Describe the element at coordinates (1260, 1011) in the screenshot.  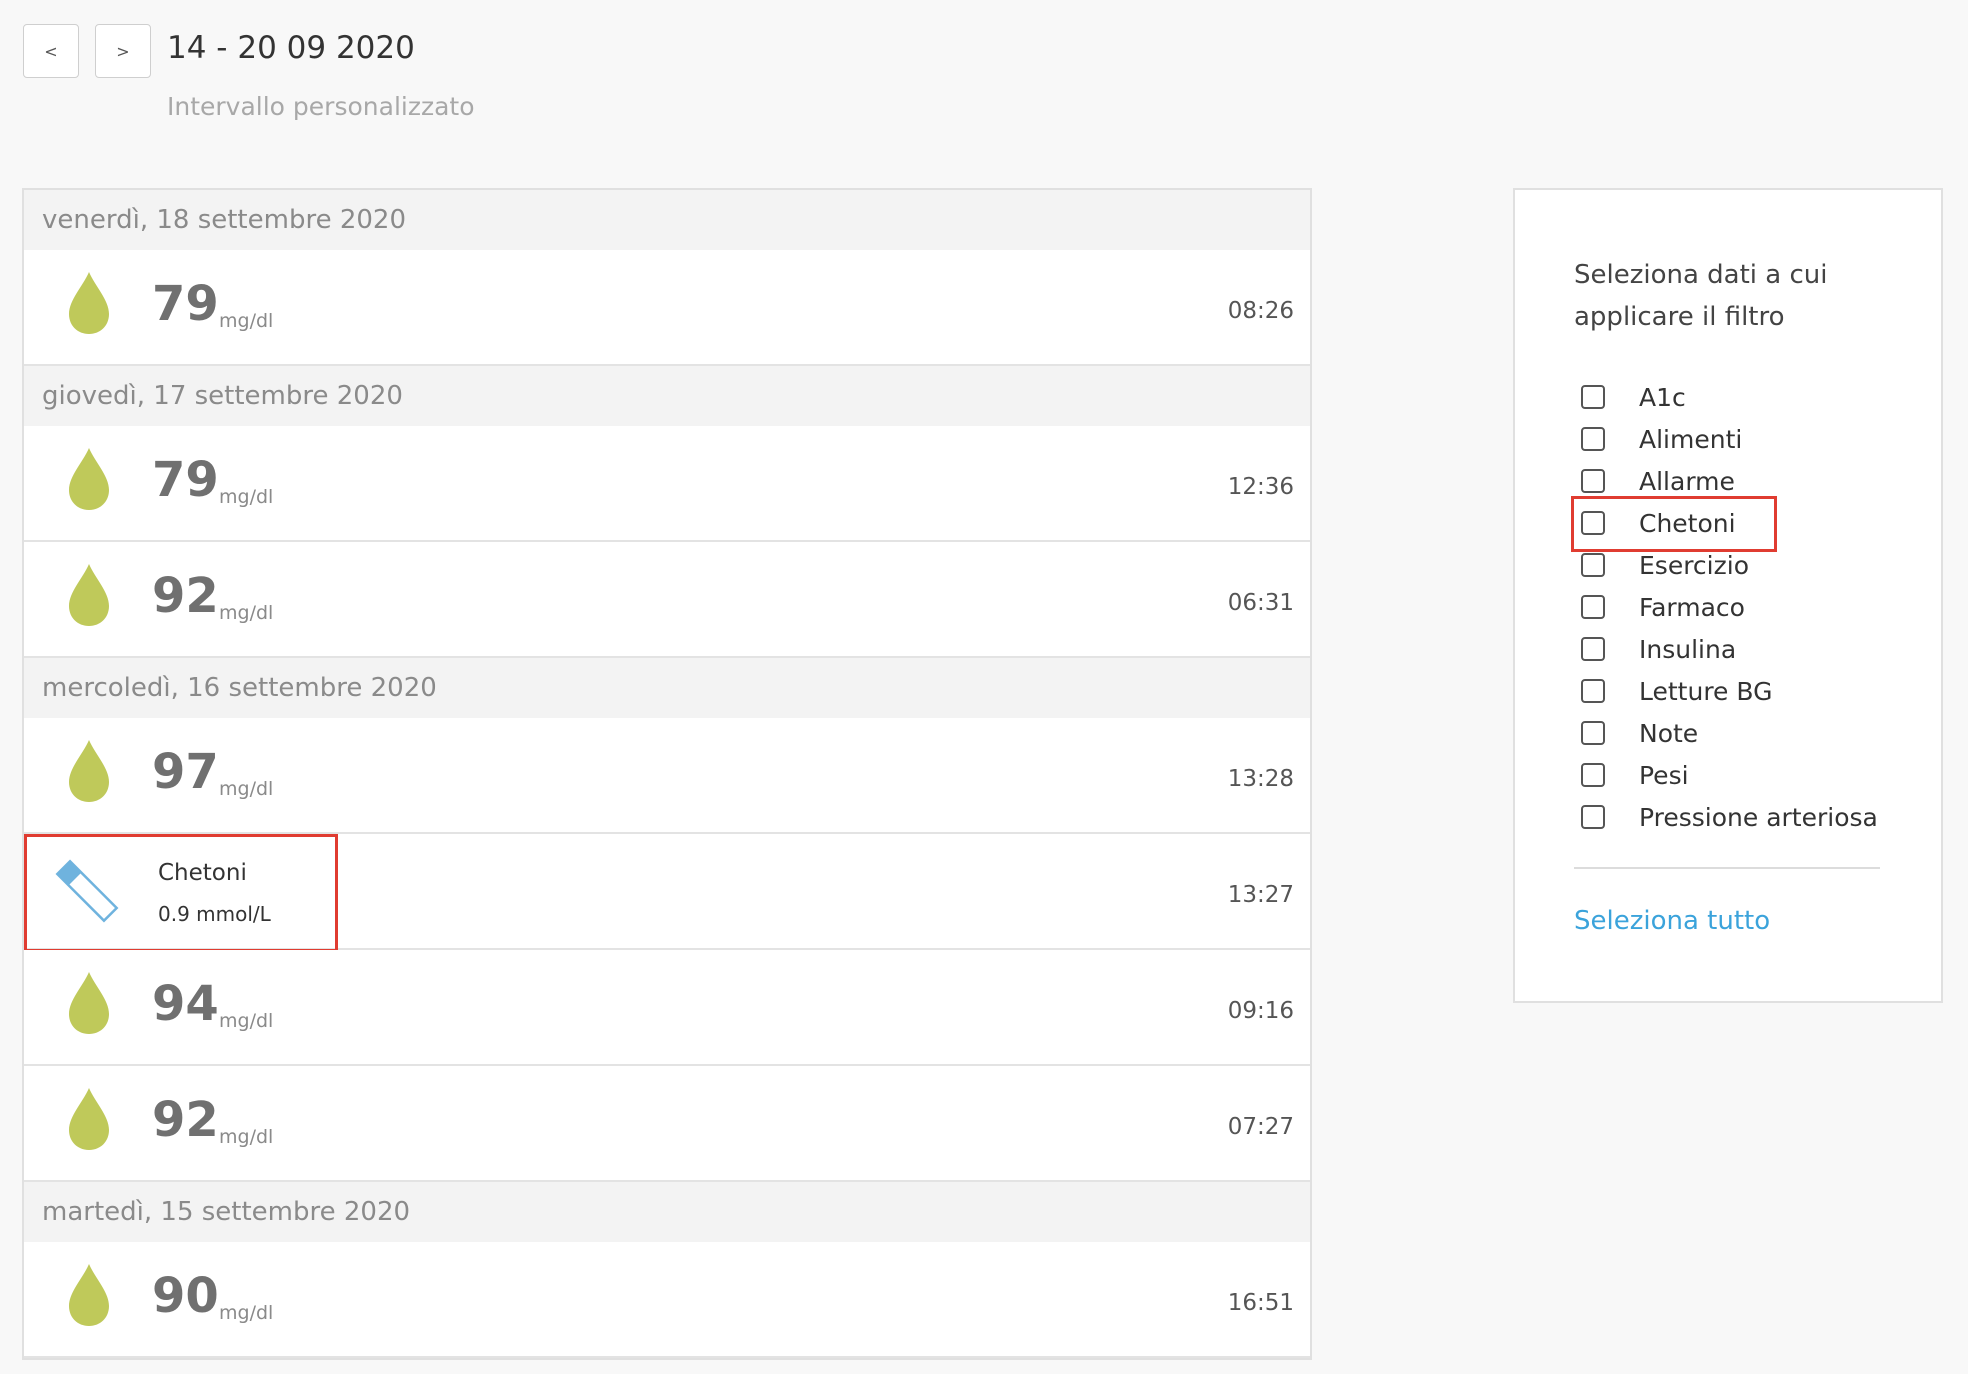
I see `entry-time: 09:16` at that location.